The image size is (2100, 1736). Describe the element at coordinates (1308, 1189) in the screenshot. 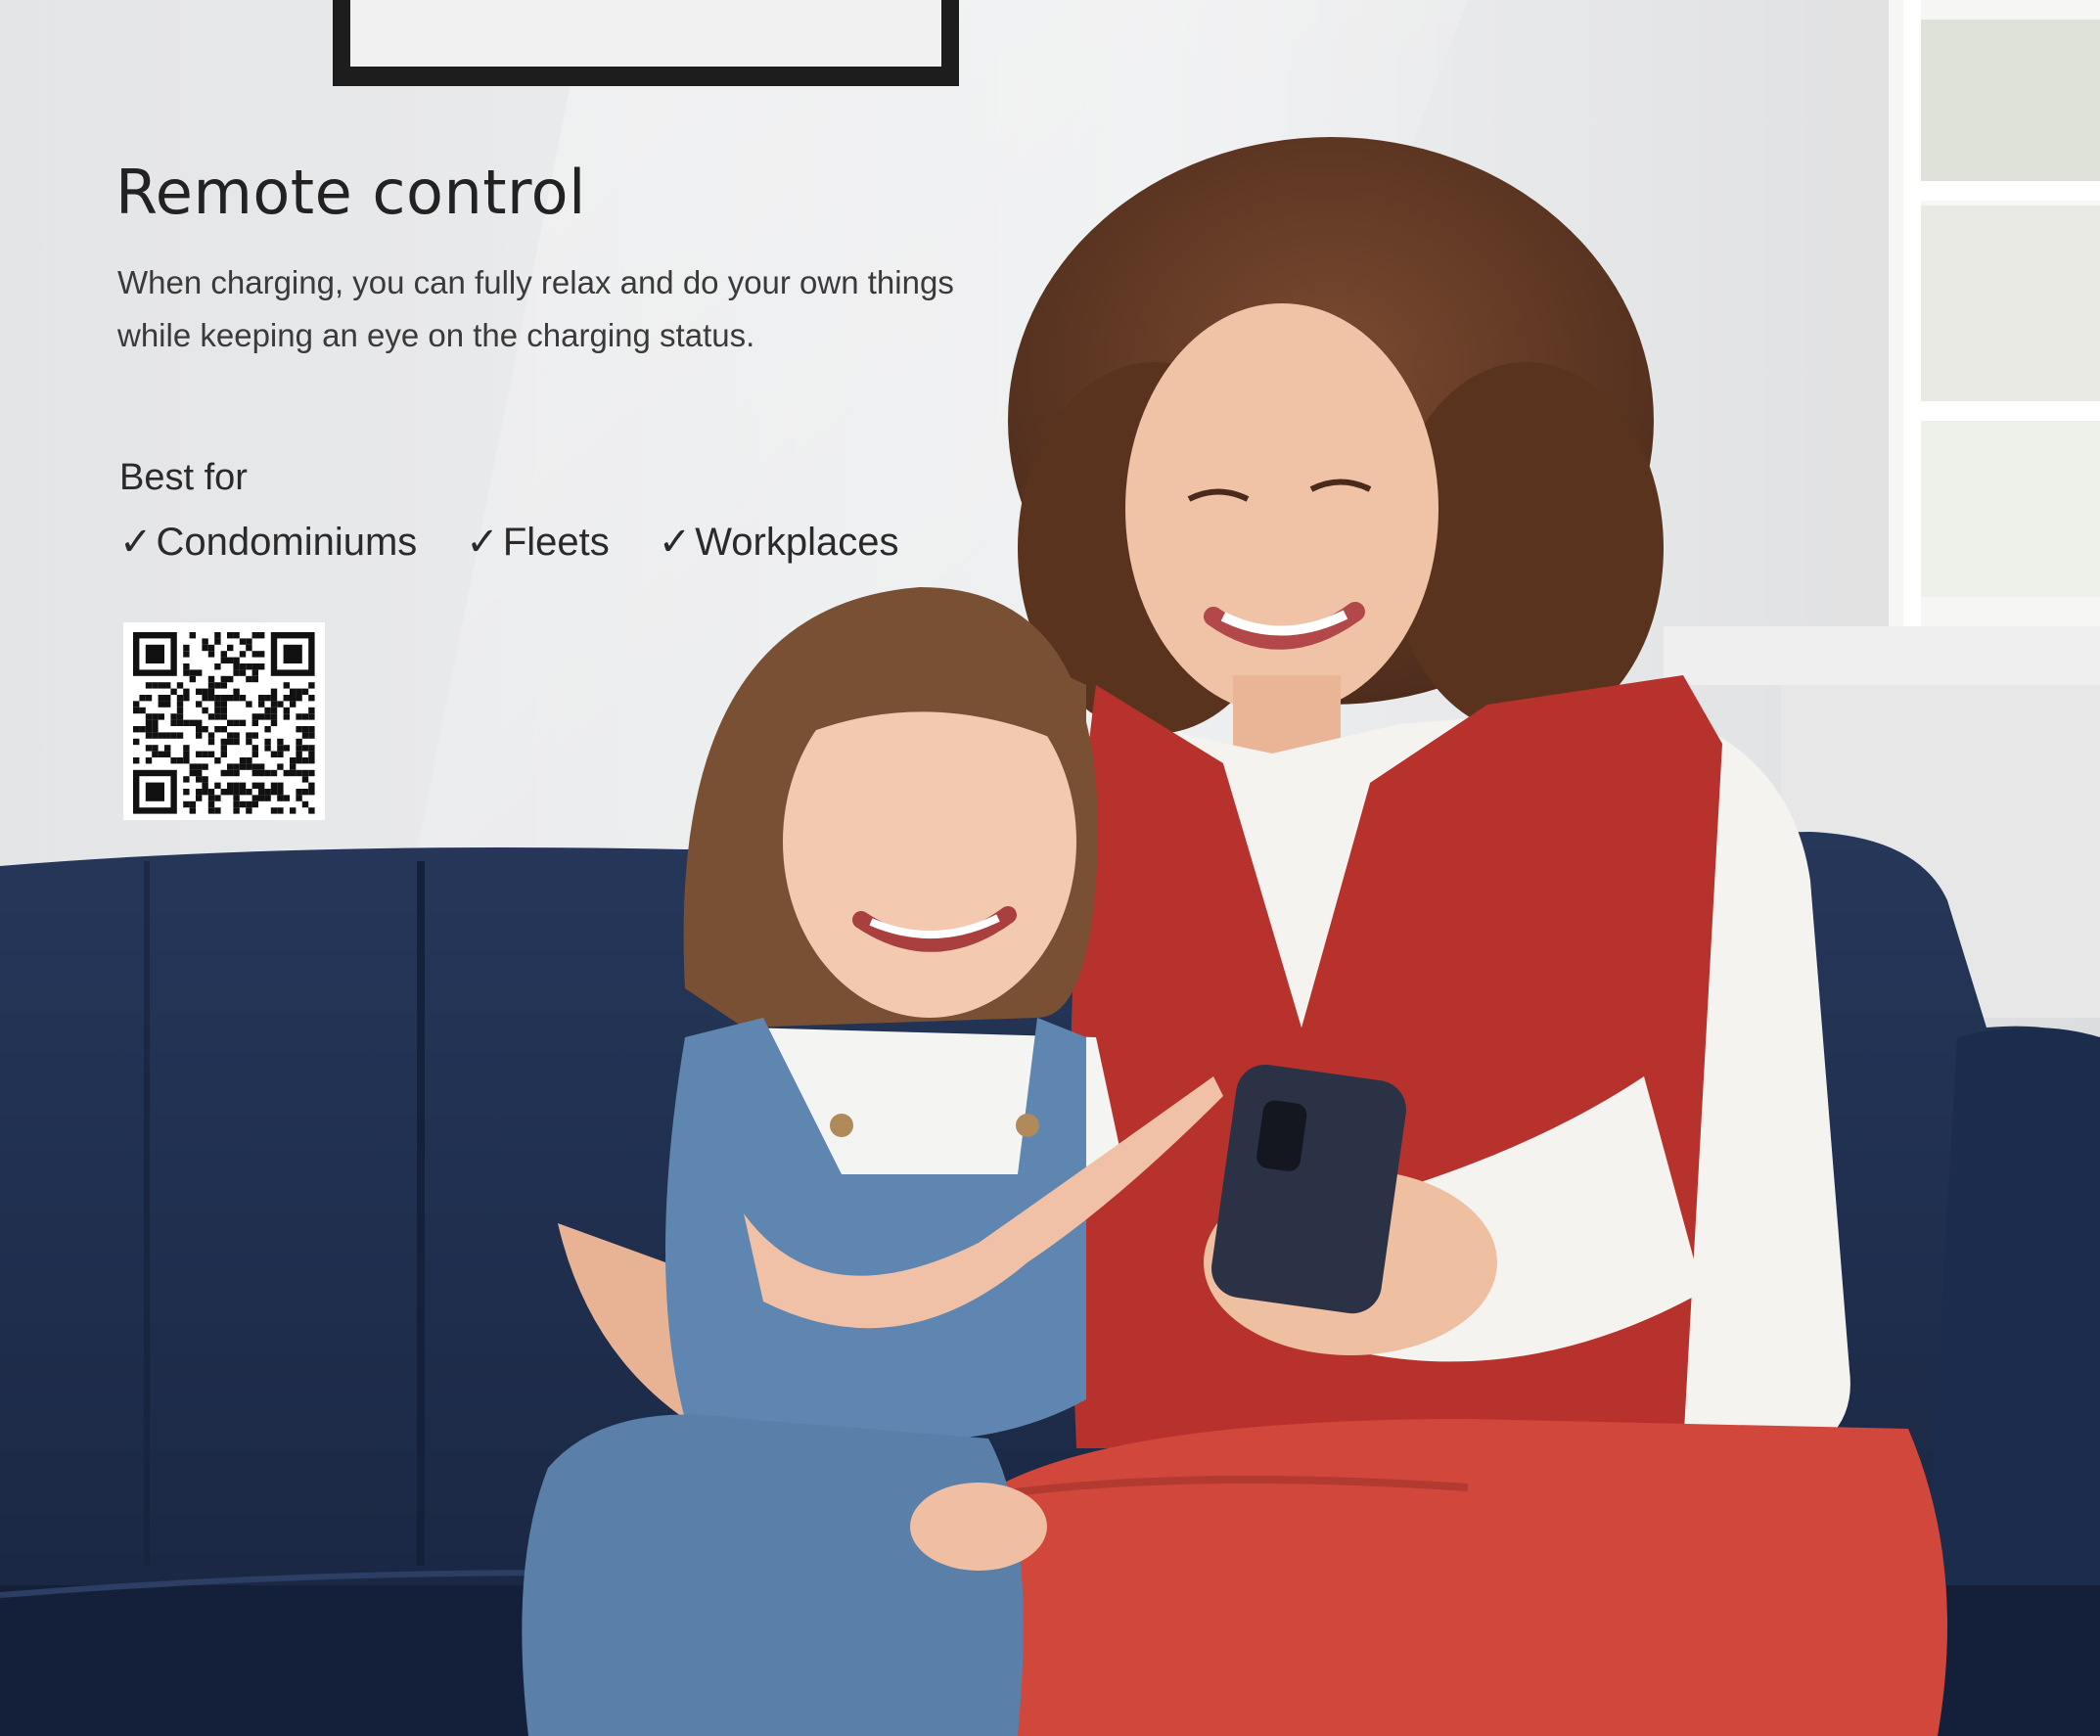

I see `smartphone` at that location.